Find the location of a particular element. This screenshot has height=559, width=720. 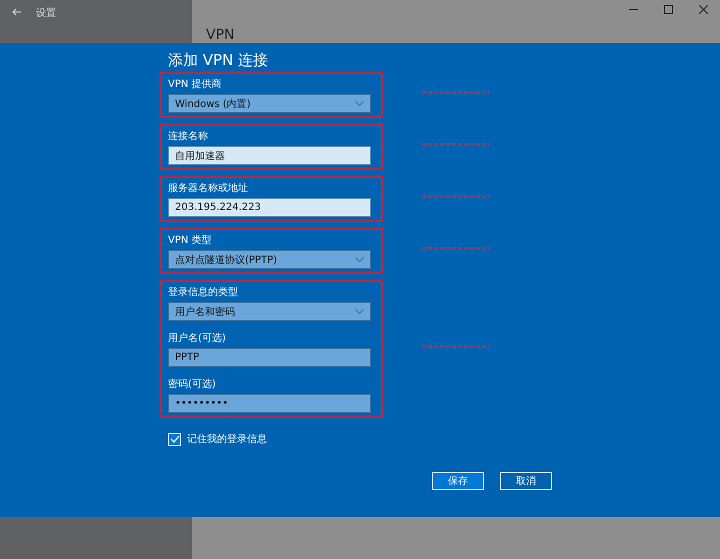

dropdown: 用户名和密码 is located at coordinates (269, 311).